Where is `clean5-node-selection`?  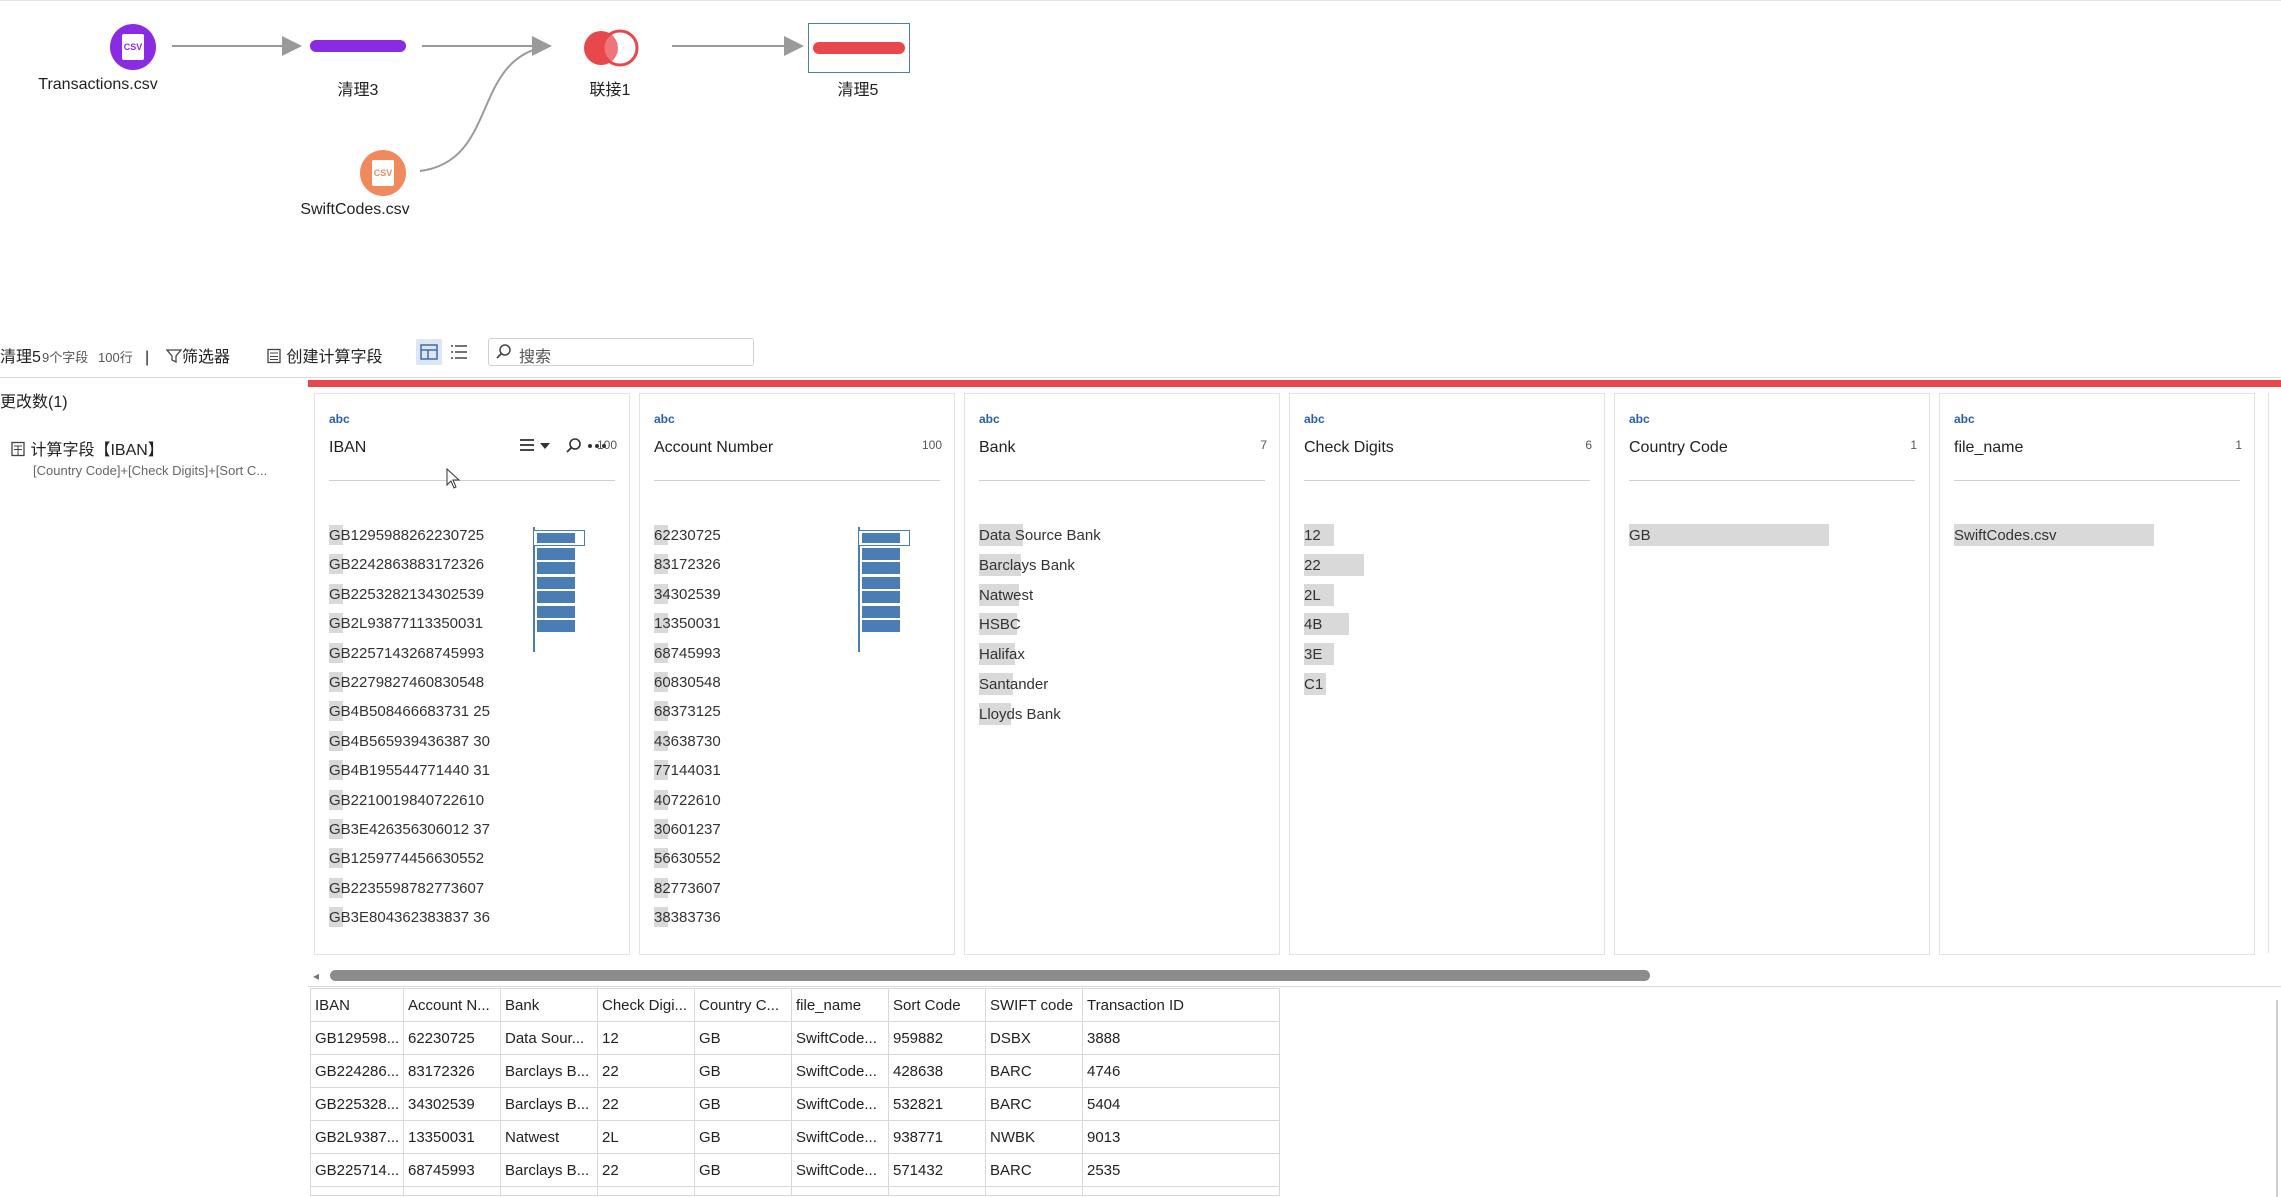
clean5-node-selection is located at coordinates (859, 48).